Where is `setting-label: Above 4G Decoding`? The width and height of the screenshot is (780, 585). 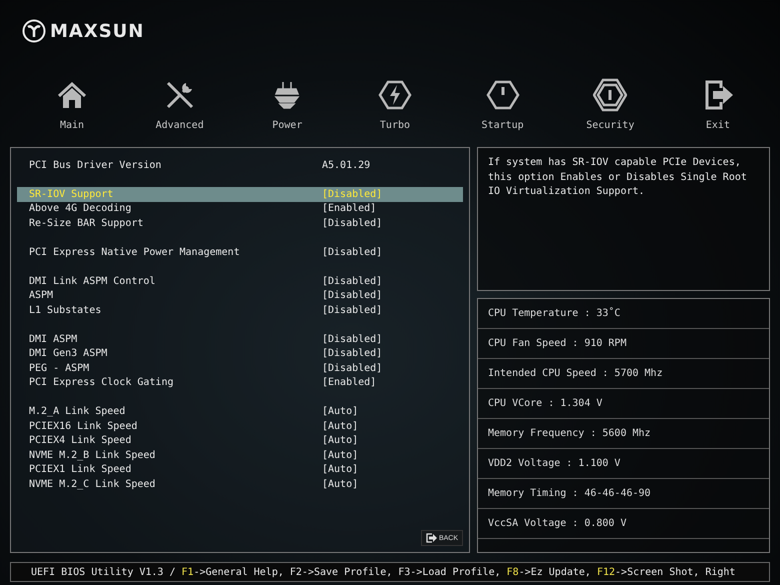 setting-label: Above 4G Decoding is located at coordinates (80, 208).